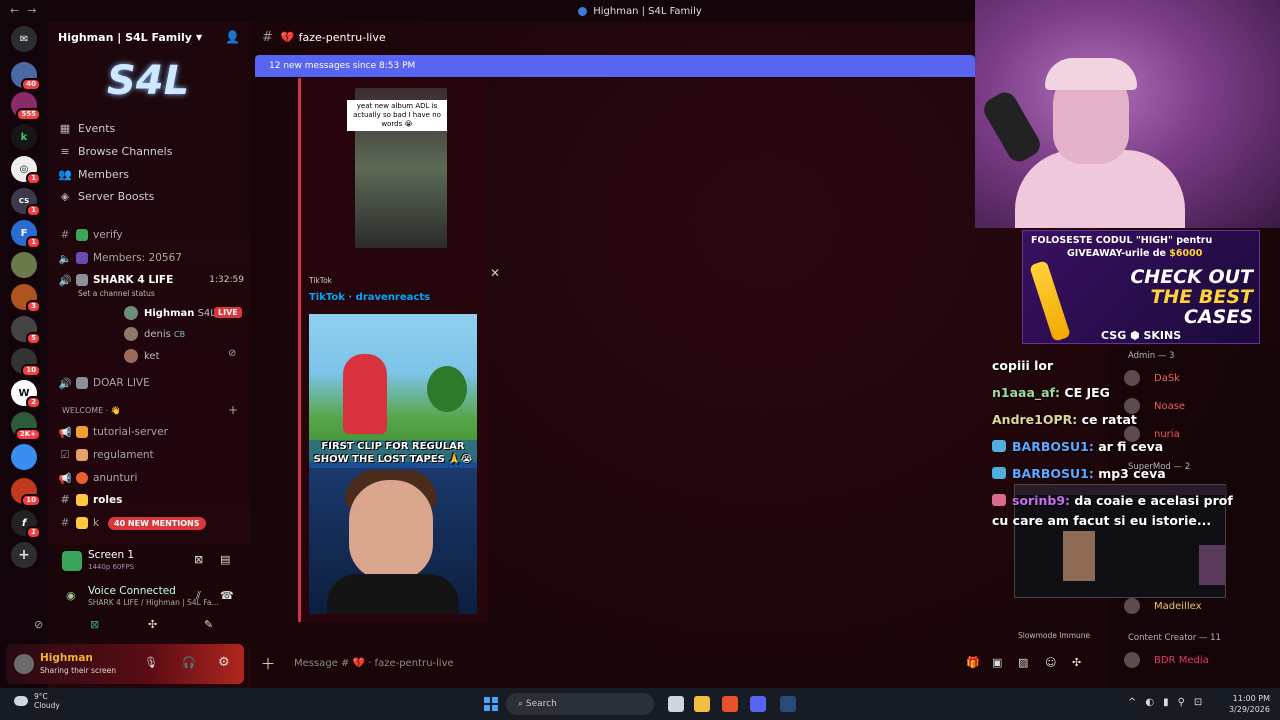 The width and height of the screenshot is (1280, 720). What do you see at coordinates (26, 426) in the screenshot?
I see `server-folder-icon: 2K+` at bounding box center [26, 426].